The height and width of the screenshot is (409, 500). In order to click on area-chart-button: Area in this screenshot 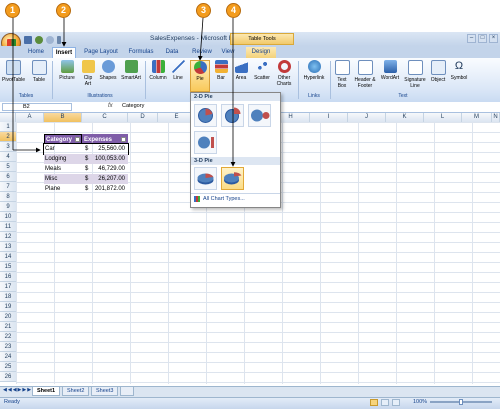, I will do `click(241, 70)`.